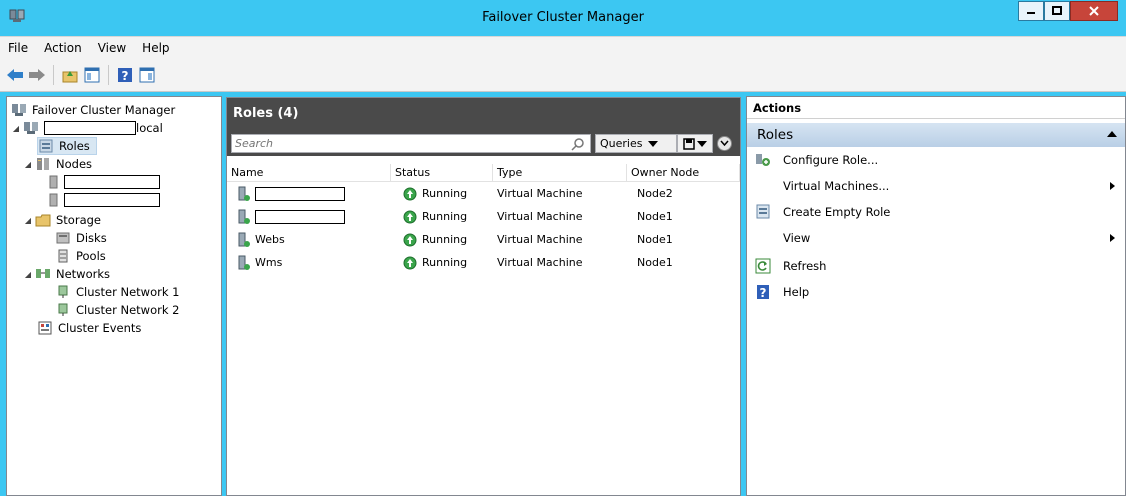 The image size is (1126, 496). What do you see at coordinates (45, 328) in the screenshot?
I see `cluster-events-icon` at bounding box center [45, 328].